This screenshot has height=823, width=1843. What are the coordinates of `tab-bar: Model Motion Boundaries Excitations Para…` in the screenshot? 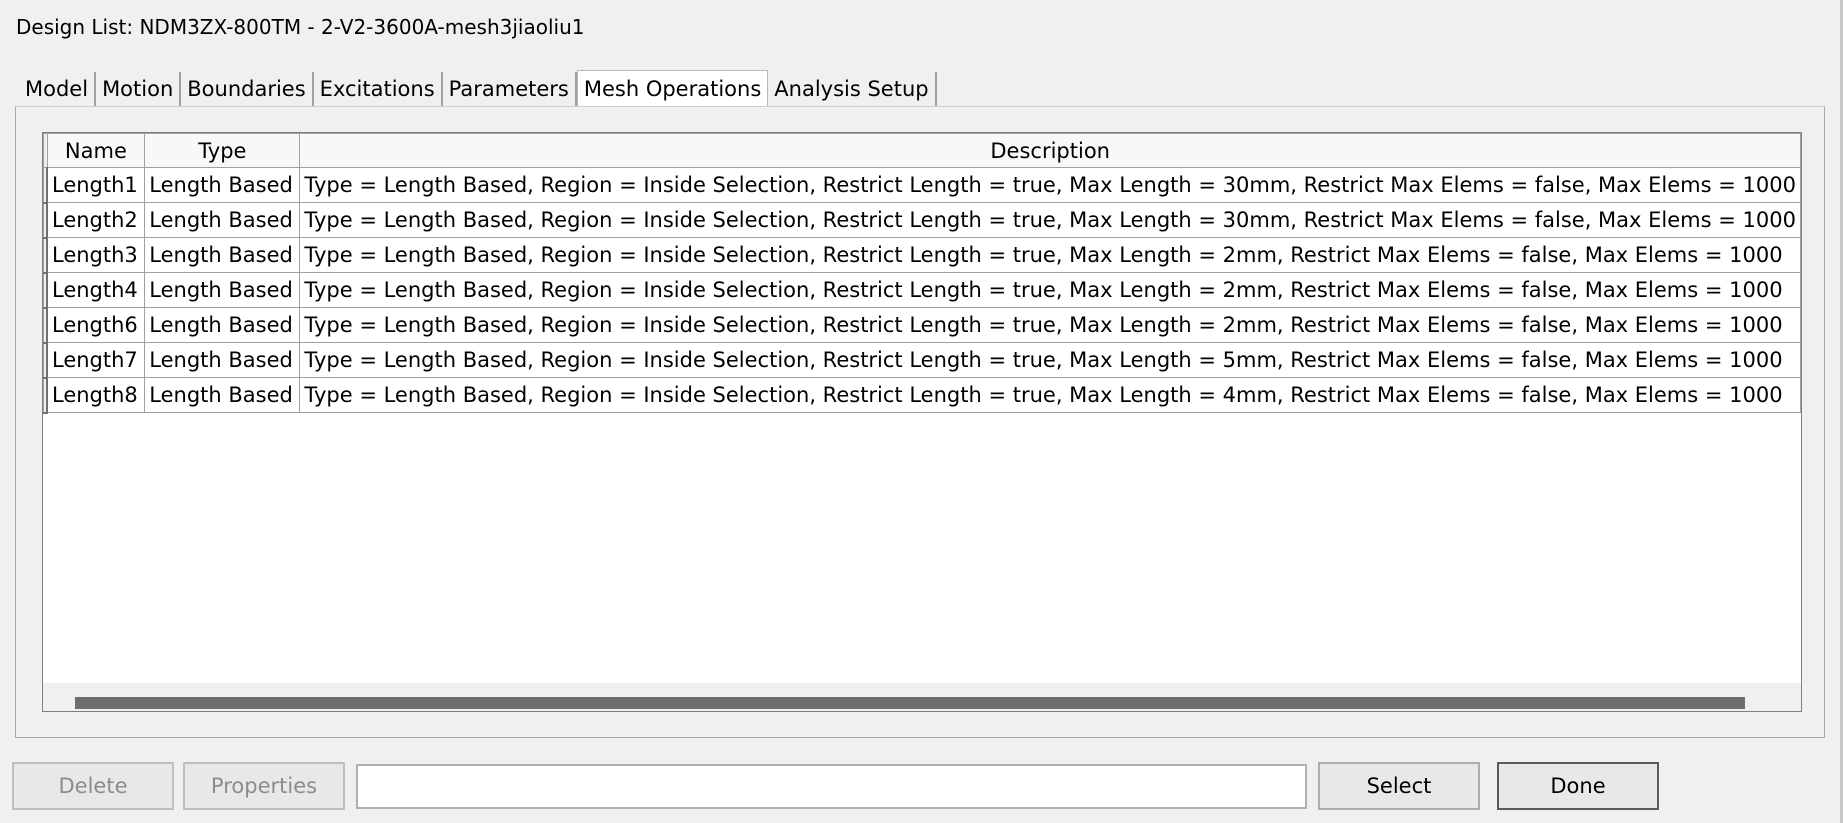 It's located at (478, 89).